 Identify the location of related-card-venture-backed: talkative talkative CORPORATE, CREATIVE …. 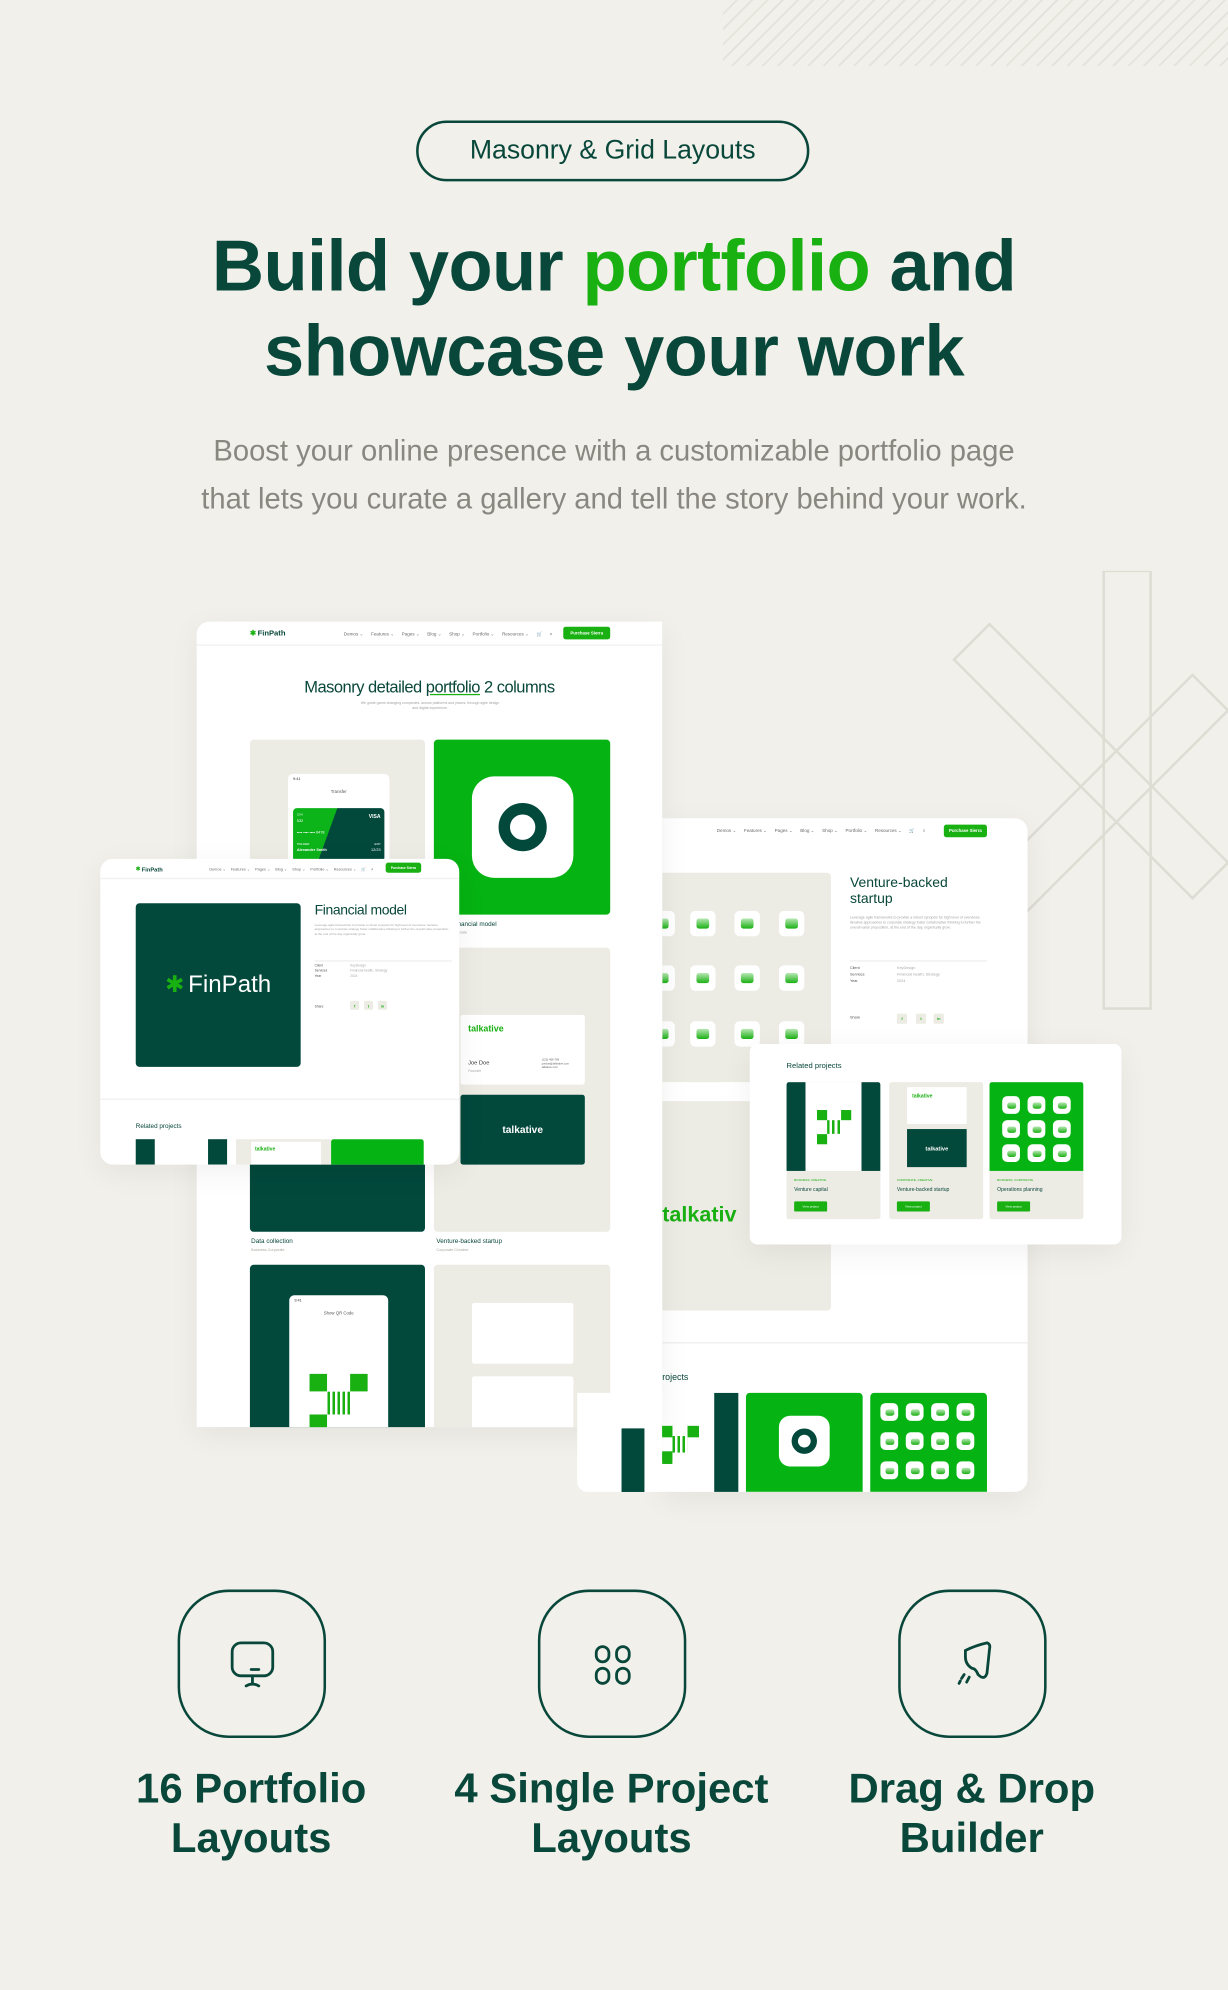
(936, 1151).